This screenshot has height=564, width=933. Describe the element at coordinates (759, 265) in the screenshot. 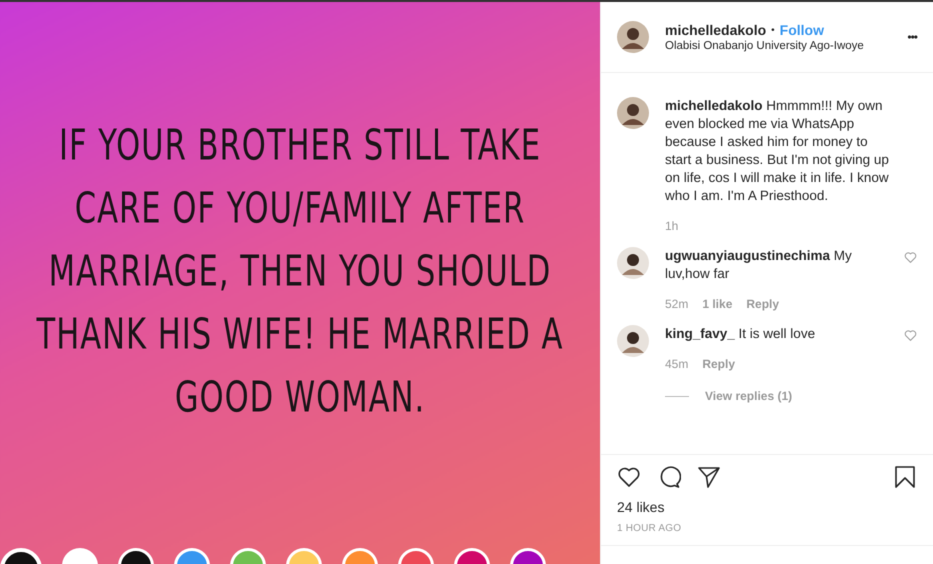

I see `comment-text: ugwuanyiaugustinechima My luv,how far` at that location.